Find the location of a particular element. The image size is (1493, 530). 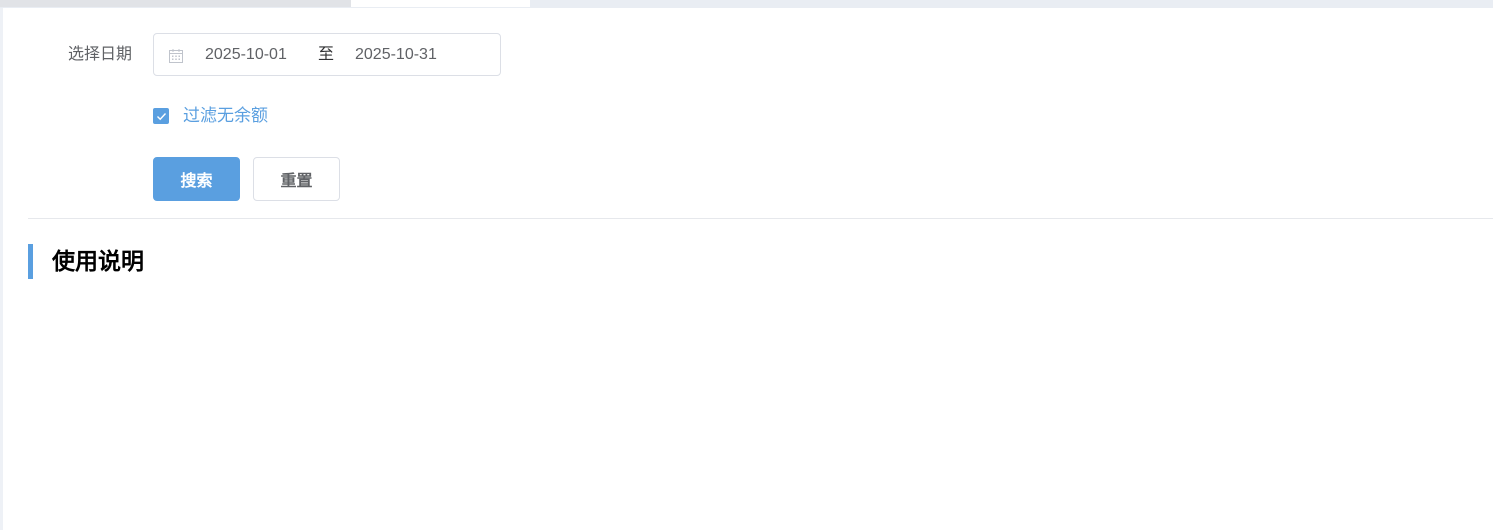

search-button: 搜索 is located at coordinates (196, 179).